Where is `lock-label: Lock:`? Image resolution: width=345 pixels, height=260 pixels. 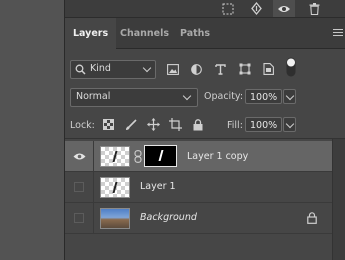
lock-label: Lock: is located at coordinates (82, 125).